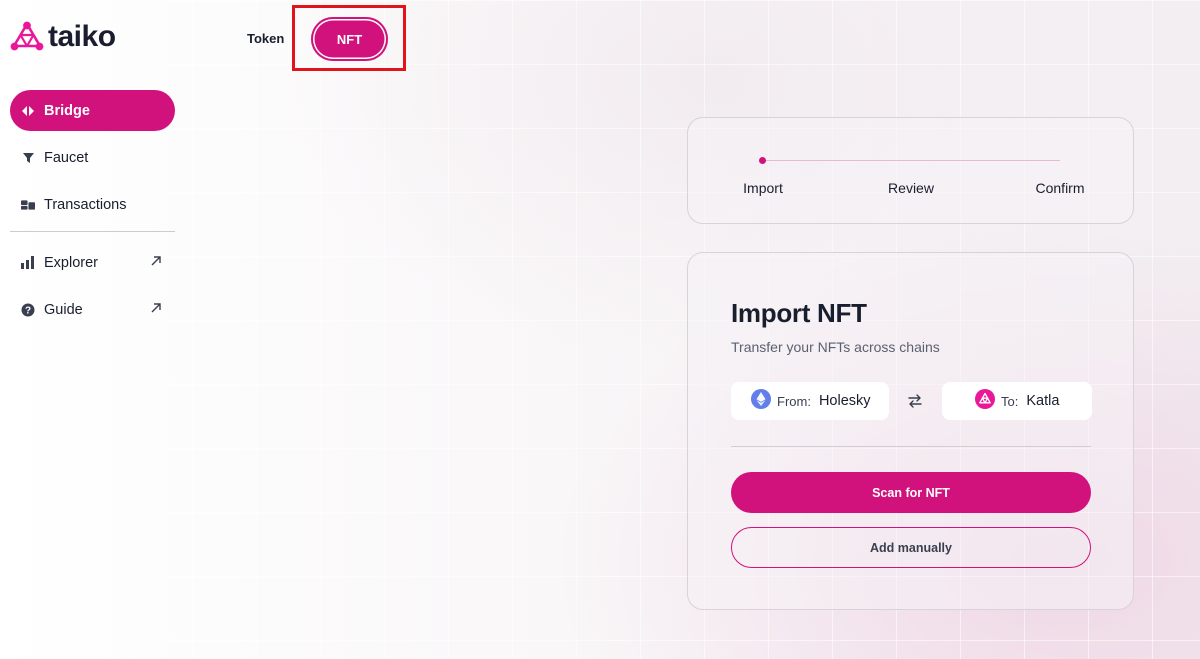  Describe the element at coordinates (911, 446) in the screenshot. I see `import-divider` at that location.